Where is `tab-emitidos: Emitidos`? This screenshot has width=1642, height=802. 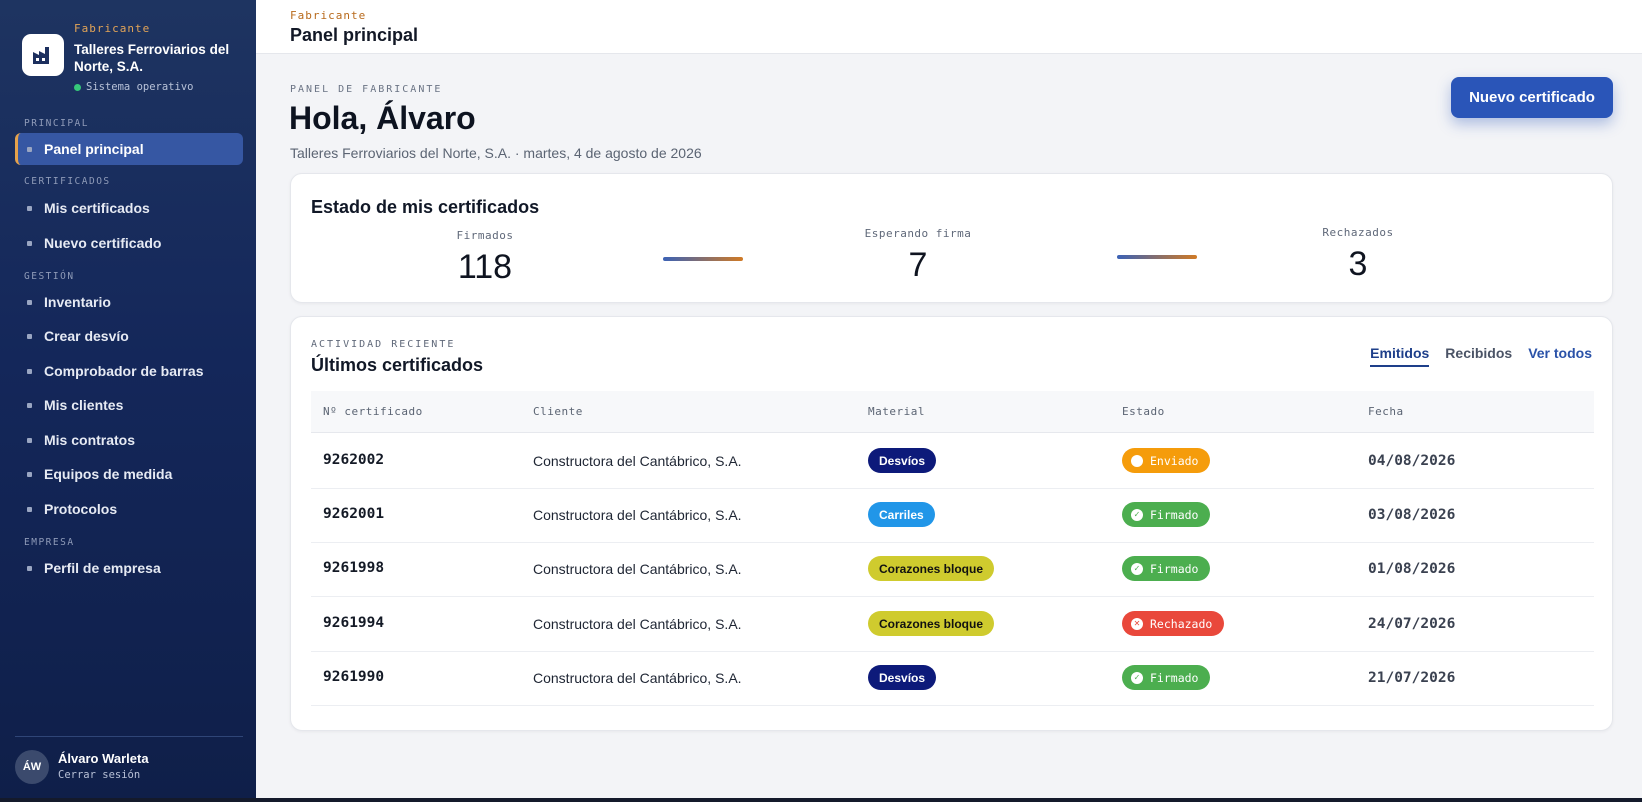 tab-emitidos: Emitidos is located at coordinates (1400, 356).